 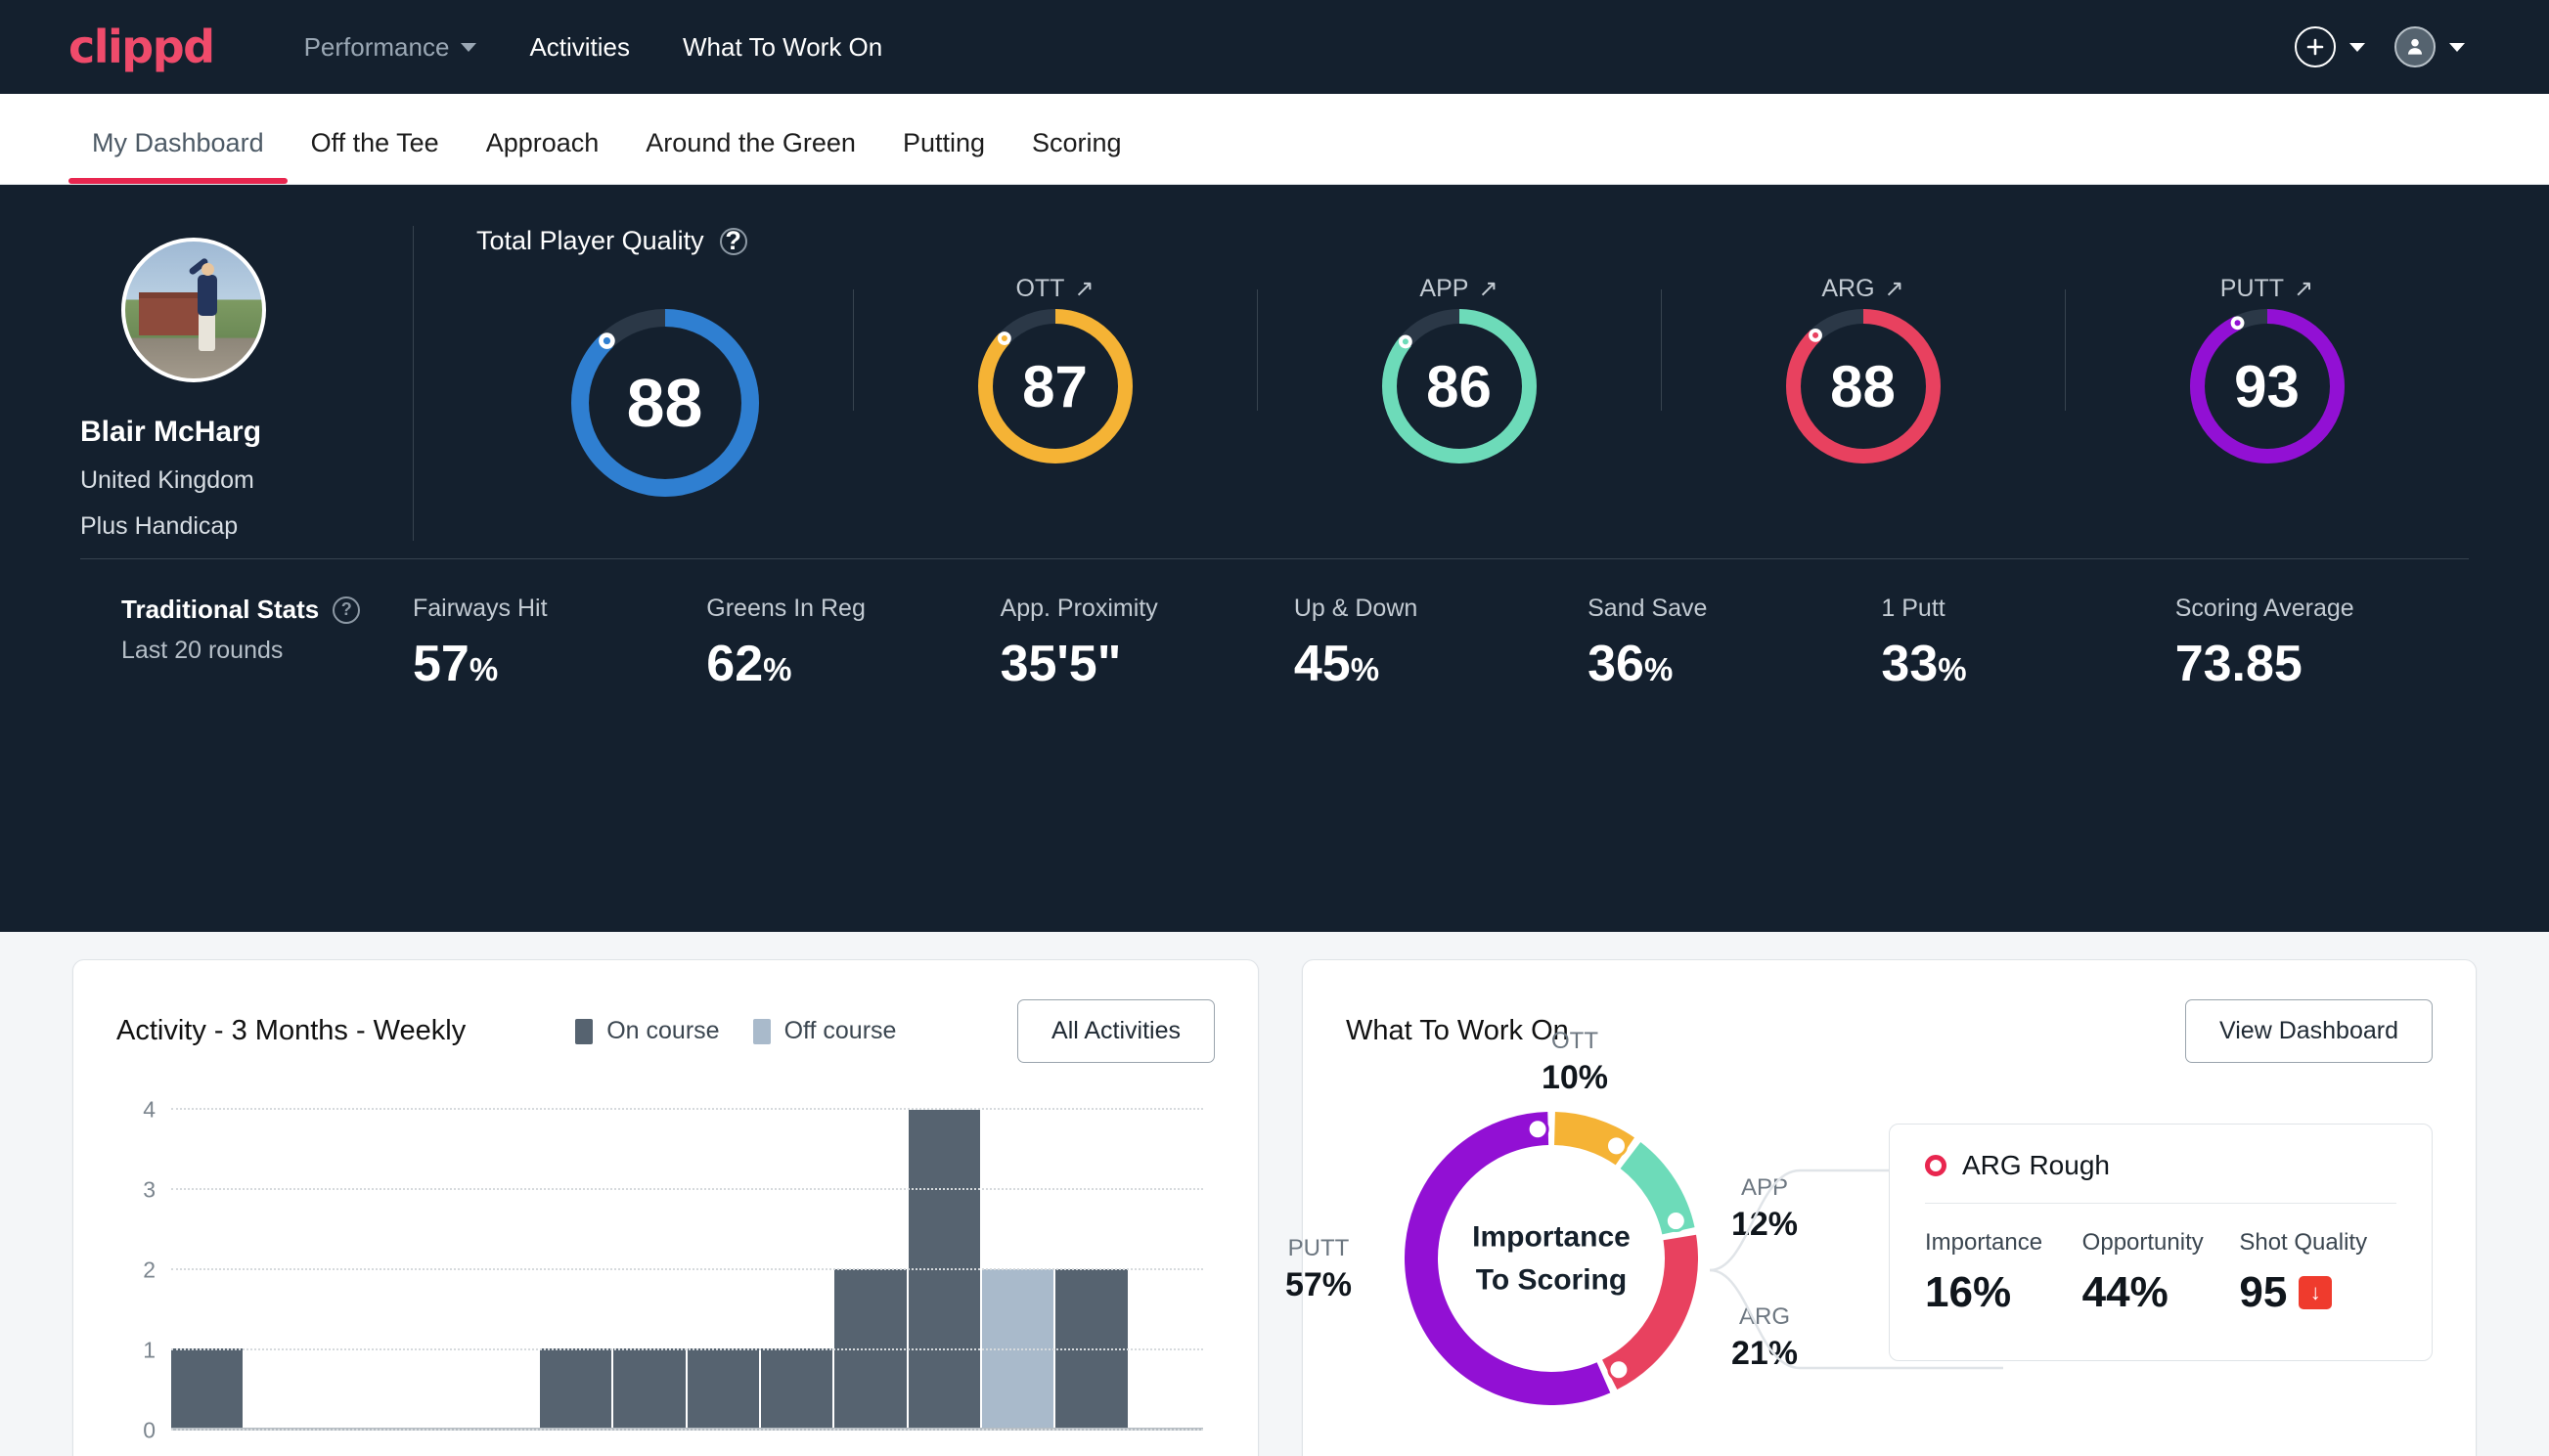 I want to click on tab-putting: Putting, so click(x=944, y=156).